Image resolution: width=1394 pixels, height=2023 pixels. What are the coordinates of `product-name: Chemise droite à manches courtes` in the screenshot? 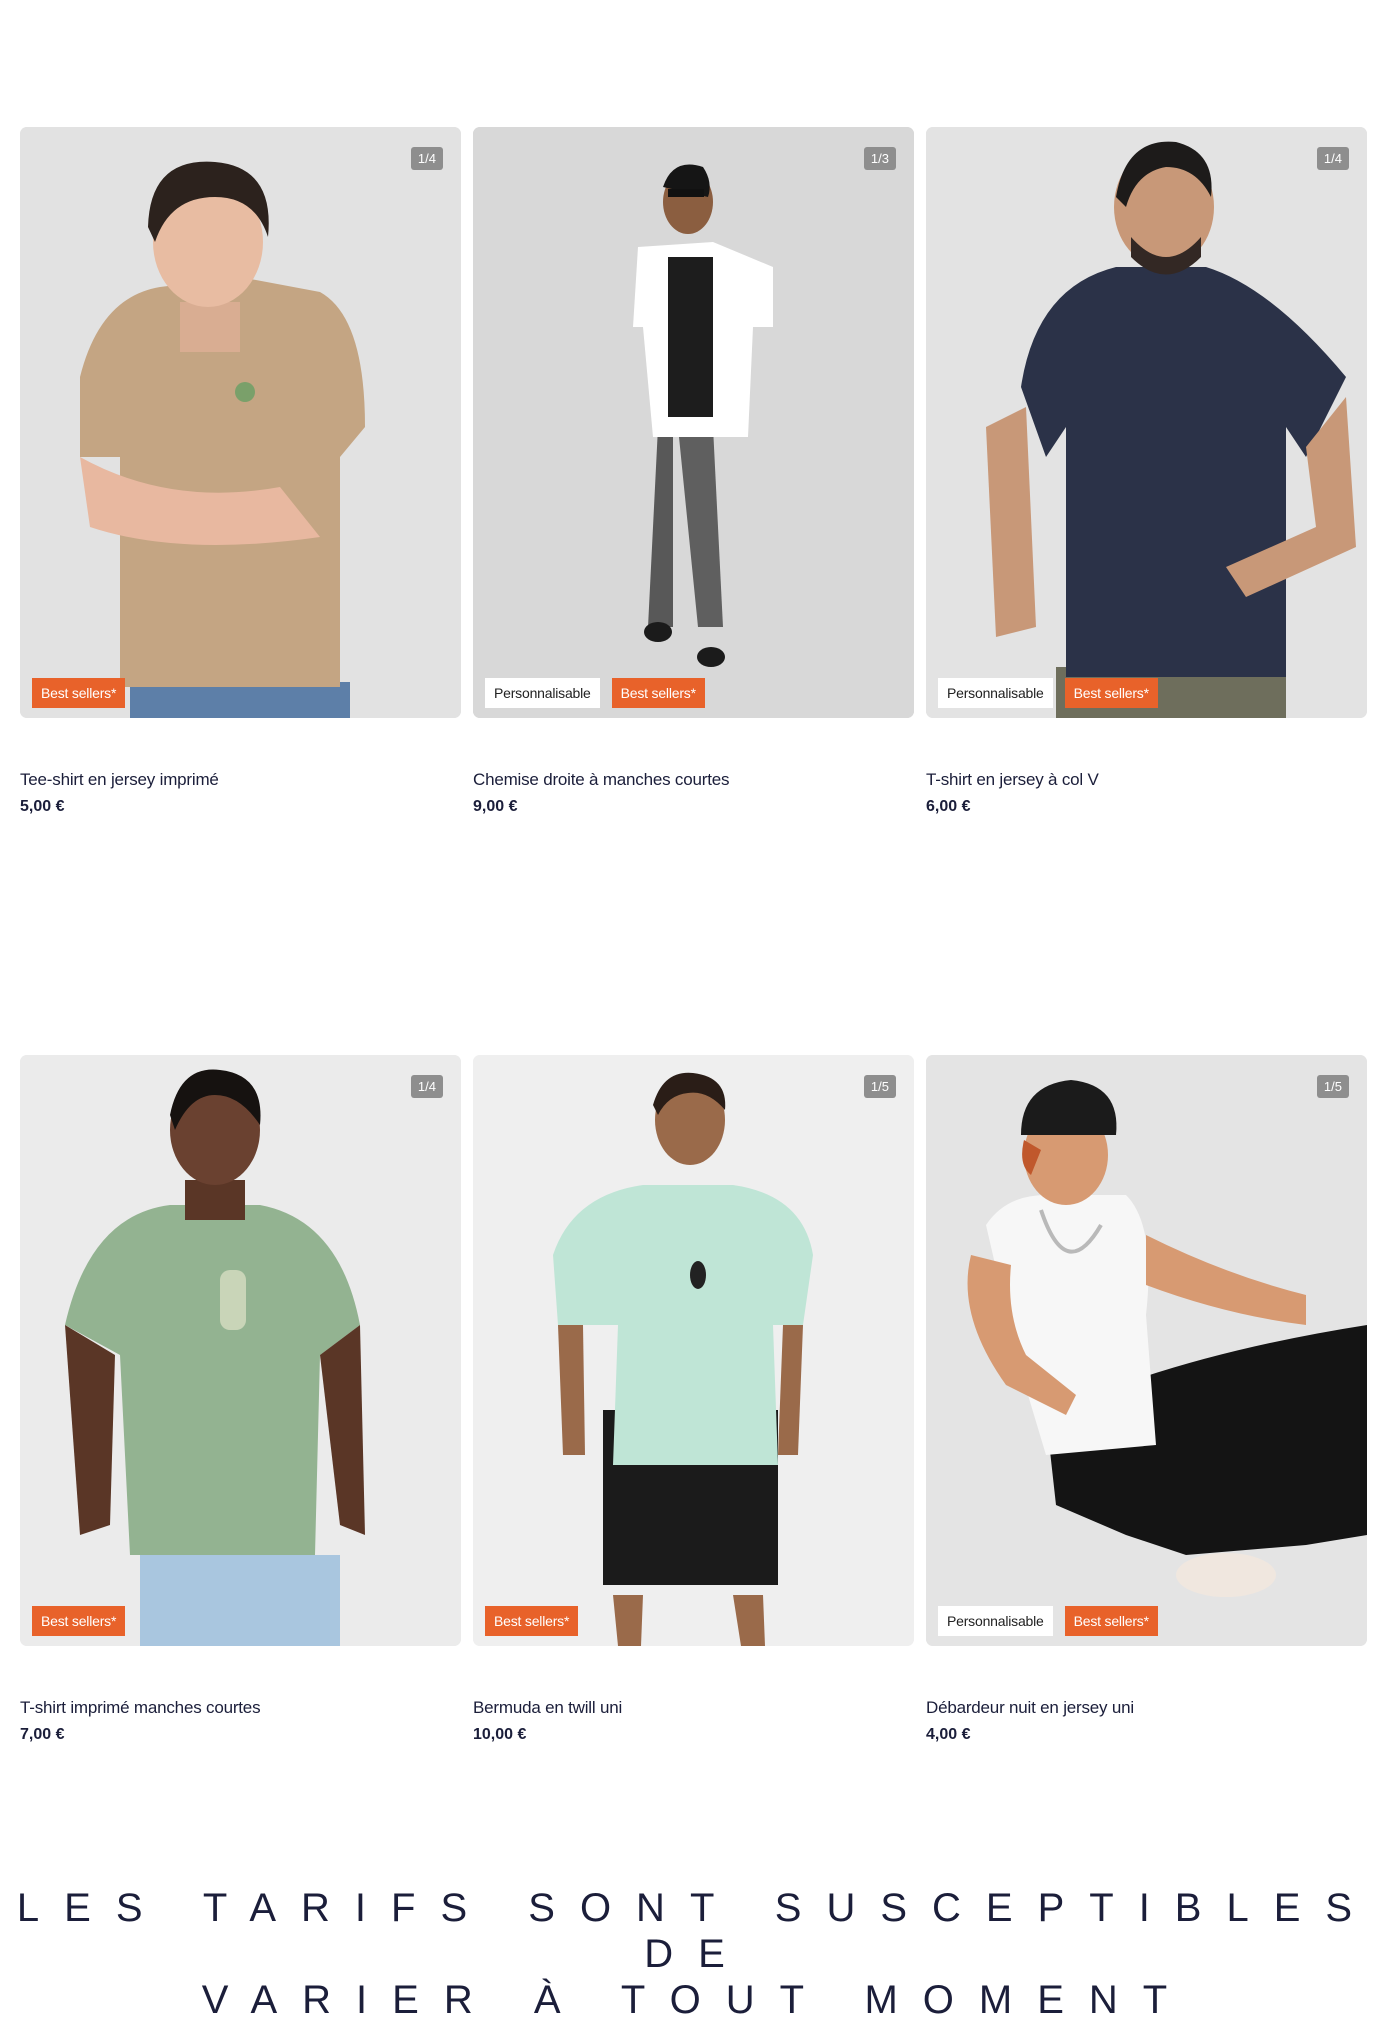 It's located at (693, 780).